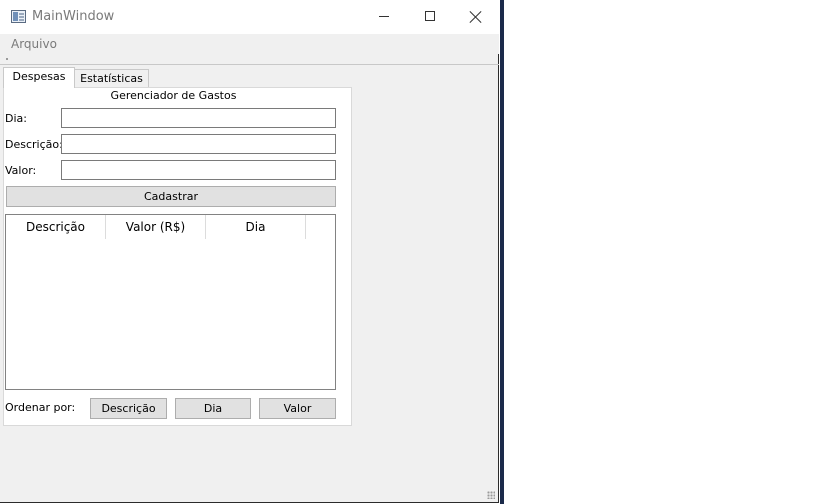  I want to click on menu-bar: Arquivo, so click(249, 44).